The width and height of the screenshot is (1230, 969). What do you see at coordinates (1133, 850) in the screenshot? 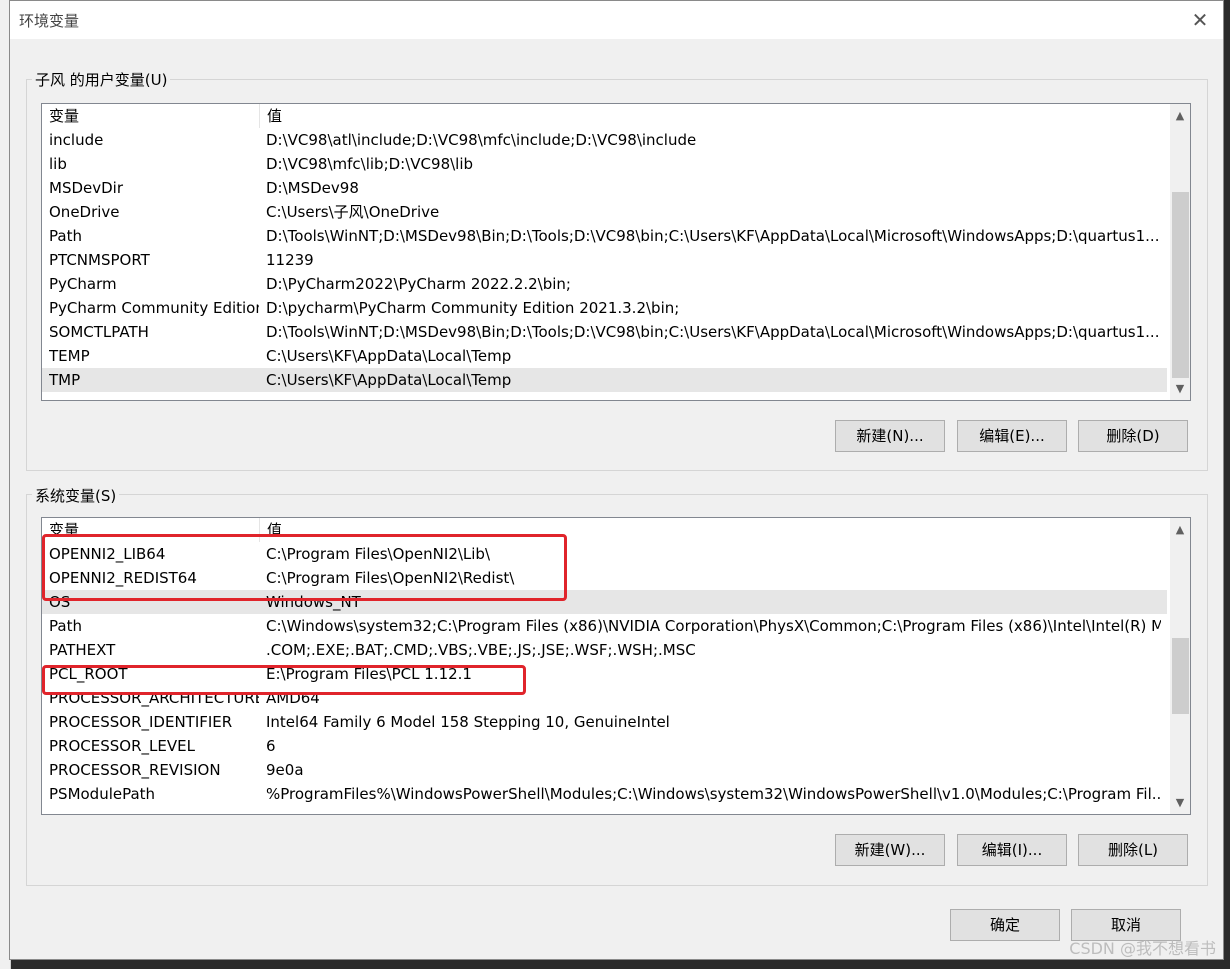
I see `system-delete-button: 删除(L)` at bounding box center [1133, 850].